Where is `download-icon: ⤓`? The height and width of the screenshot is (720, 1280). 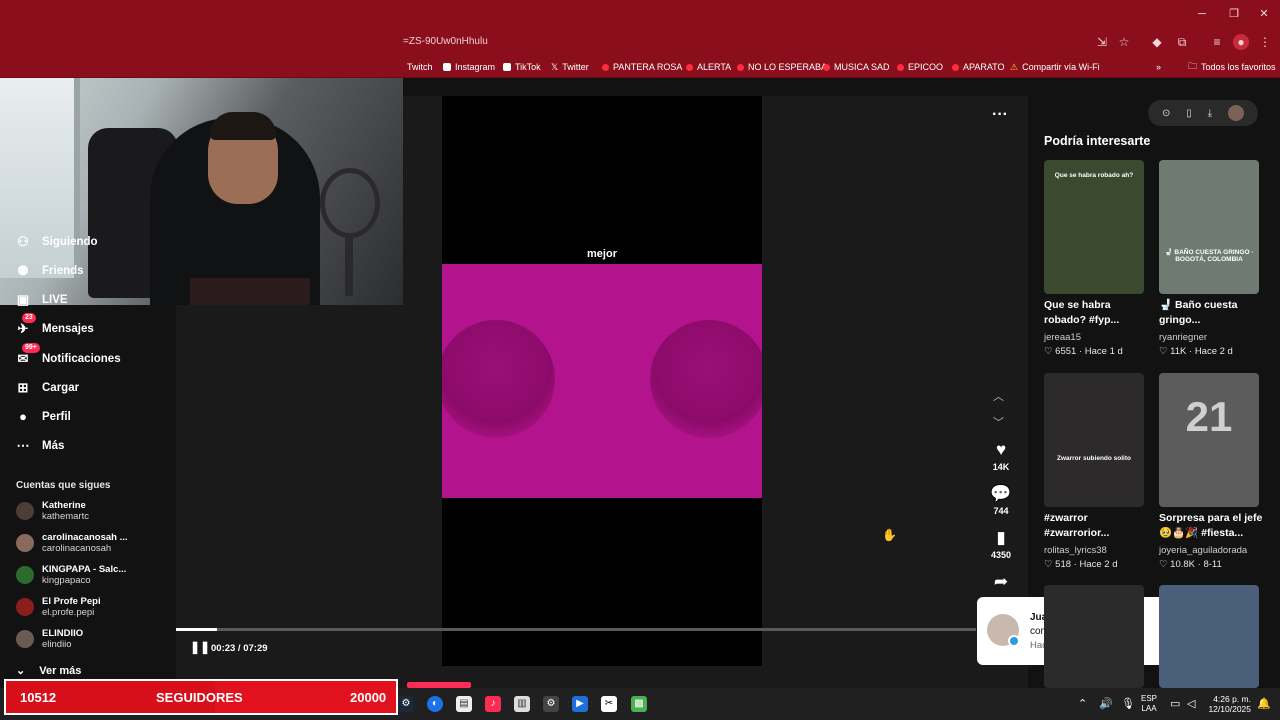
download-icon: ⤓ is located at coordinates (1210, 113).